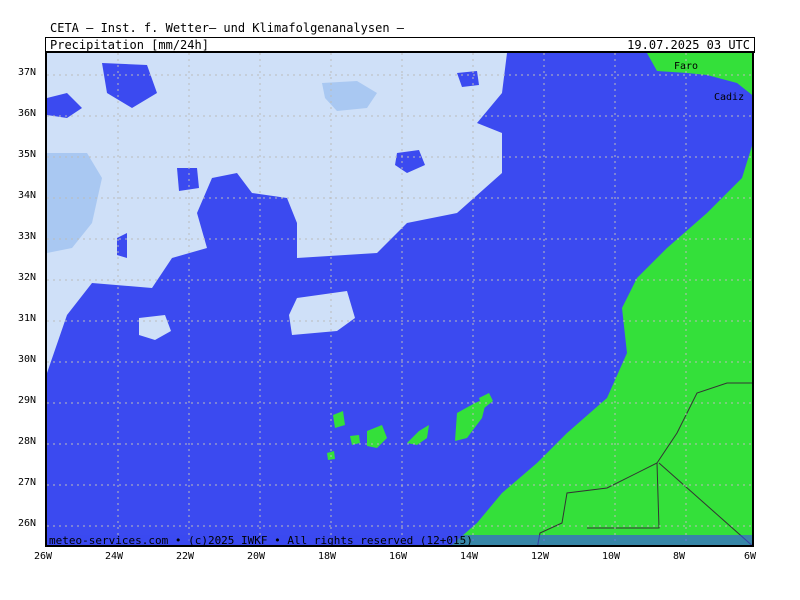  What do you see at coordinates (27, 318) in the screenshot?
I see `lat-label-31n: 31N` at bounding box center [27, 318].